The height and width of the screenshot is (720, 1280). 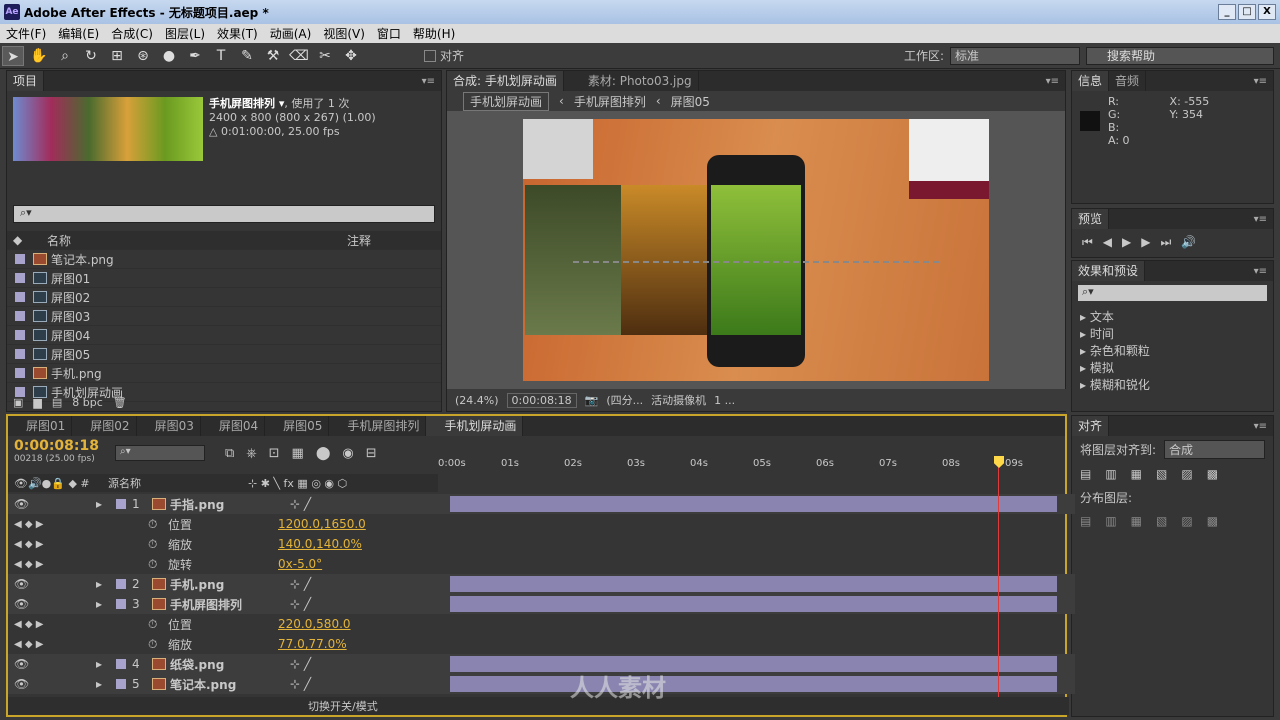 I want to click on workspace-dropdown: 标准, so click(x=1015, y=55).